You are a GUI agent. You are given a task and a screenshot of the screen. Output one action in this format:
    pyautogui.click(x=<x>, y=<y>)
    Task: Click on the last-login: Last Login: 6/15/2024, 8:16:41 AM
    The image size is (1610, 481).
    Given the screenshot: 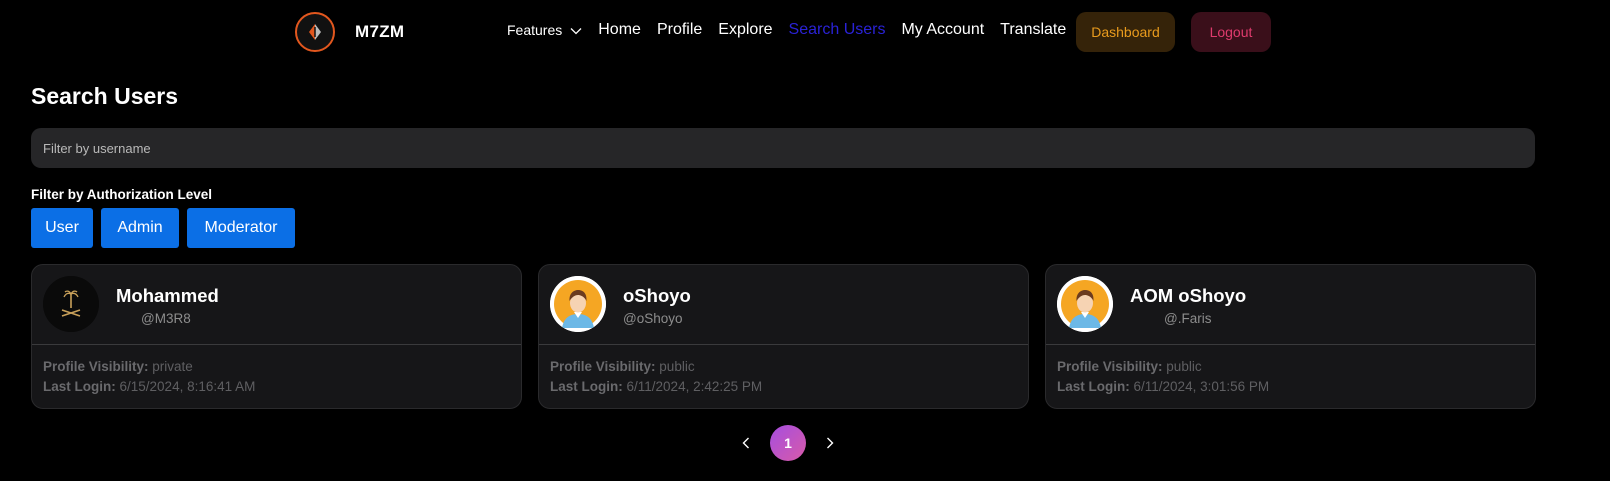 What is the action you would take?
    pyautogui.click(x=149, y=386)
    